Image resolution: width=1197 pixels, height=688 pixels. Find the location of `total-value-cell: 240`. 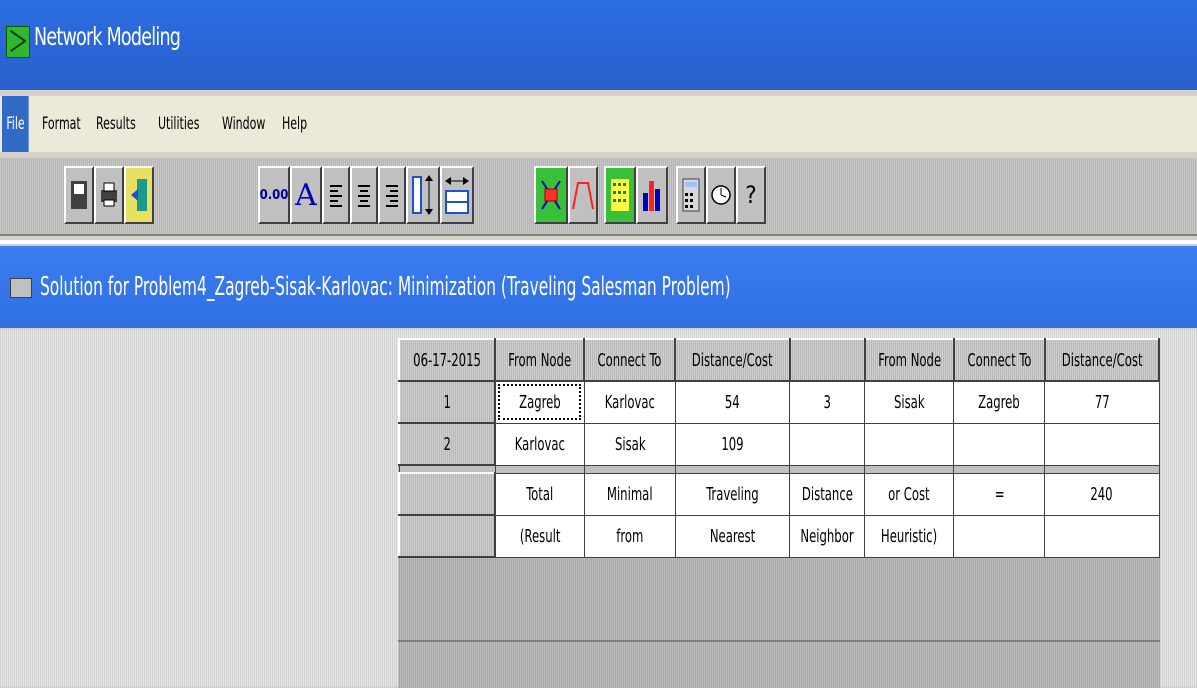

total-value-cell: 240 is located at coordinates (1102, 494).